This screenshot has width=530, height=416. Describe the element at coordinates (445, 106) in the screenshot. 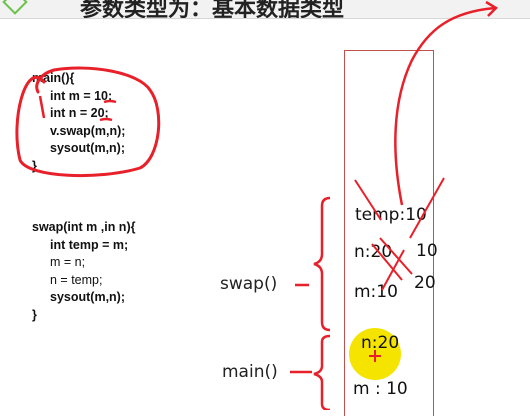

I see `temp-to-top-arrow` at that location.